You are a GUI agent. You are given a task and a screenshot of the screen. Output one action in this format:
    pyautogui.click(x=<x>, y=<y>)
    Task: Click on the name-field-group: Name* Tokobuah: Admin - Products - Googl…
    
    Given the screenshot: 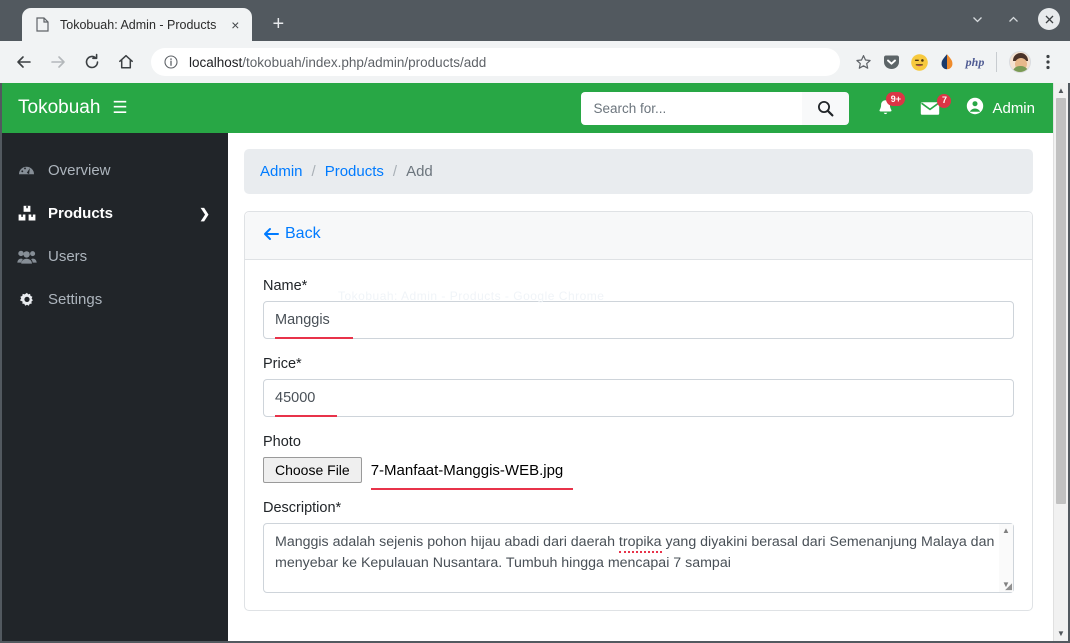 What is the action you would take?
    pyautogui.click(x=638, y=308)
    